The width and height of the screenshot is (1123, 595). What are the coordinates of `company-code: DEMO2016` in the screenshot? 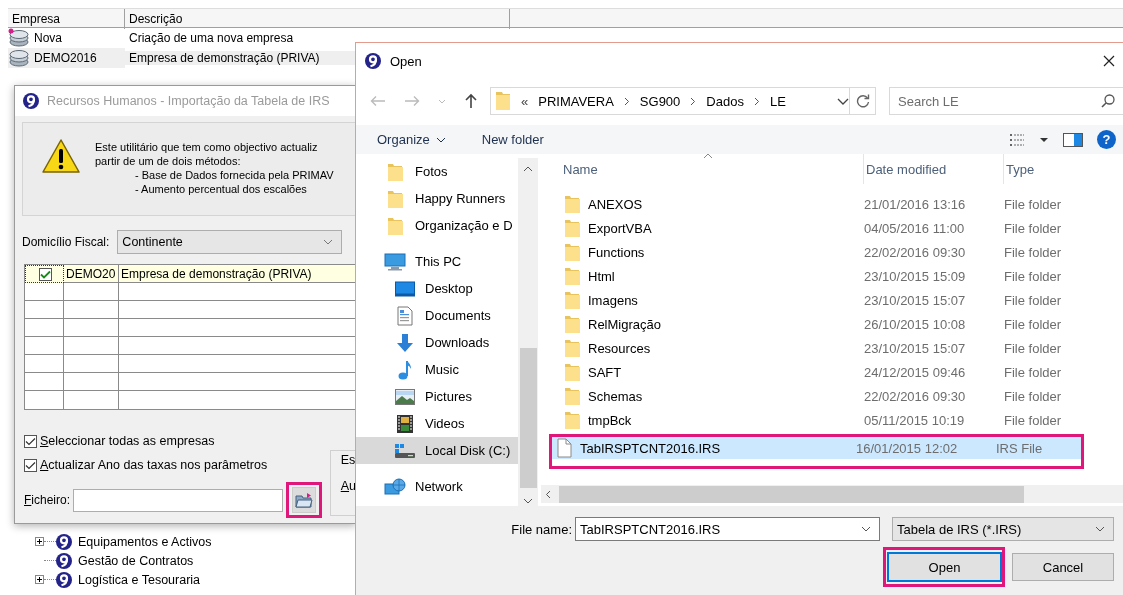 It's located at (65, 58).